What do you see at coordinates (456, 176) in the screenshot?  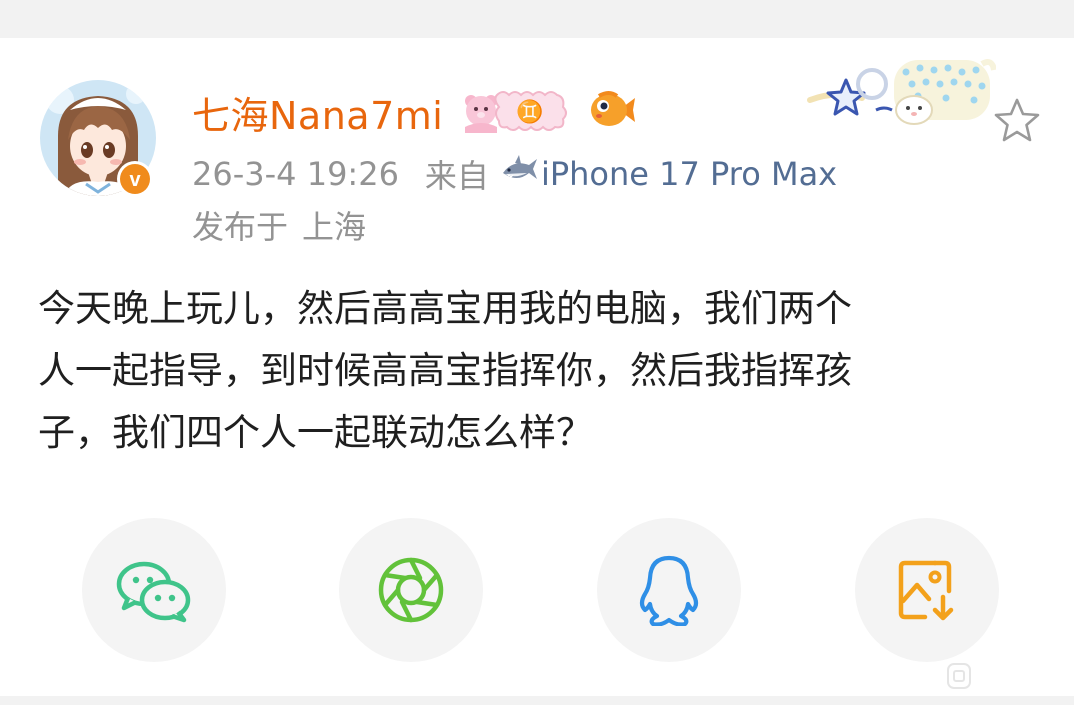 I see `source-label: 来自` at bounding box center [456, 176].